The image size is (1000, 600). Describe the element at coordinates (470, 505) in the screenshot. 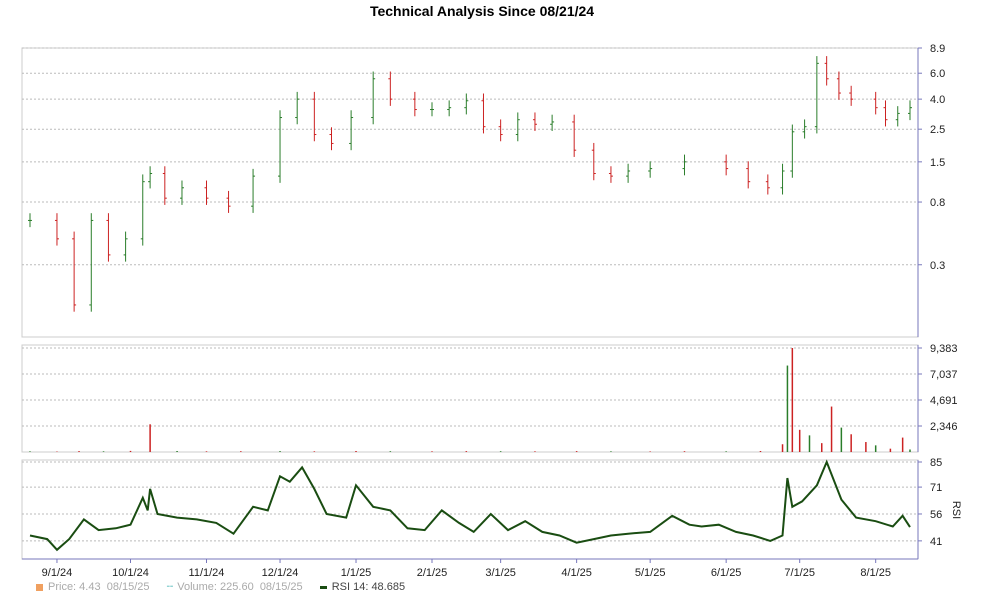

I see `rsi-series-line` at that location.